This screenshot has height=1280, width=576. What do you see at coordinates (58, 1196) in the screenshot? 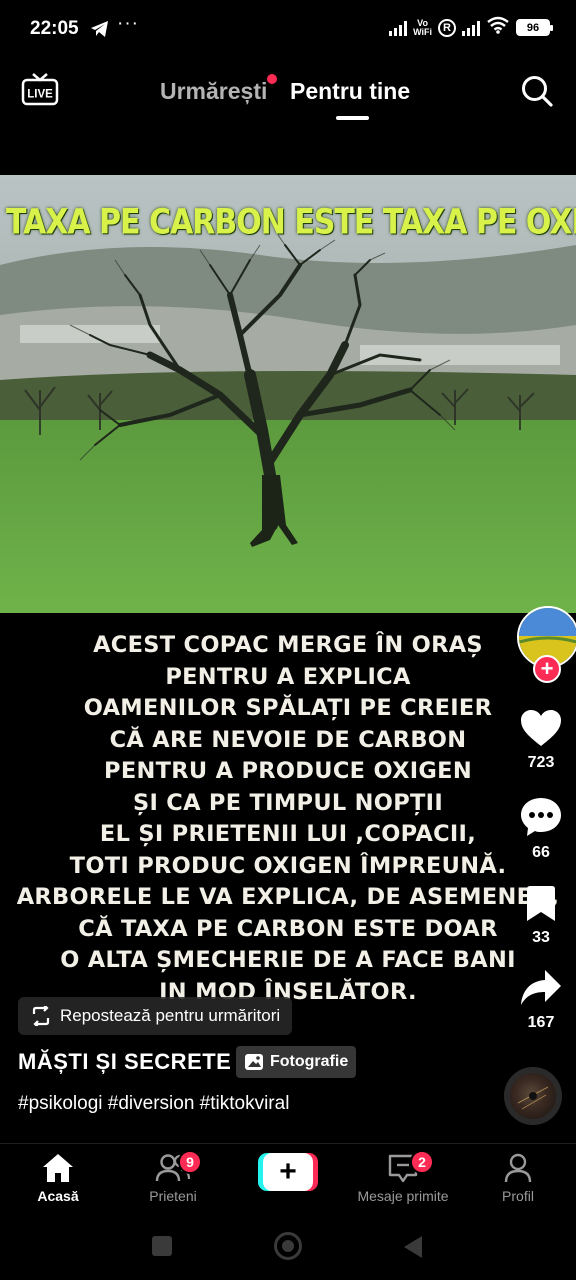
I see `nav-home-label: Acasă` at bounding box center [58, 1196].